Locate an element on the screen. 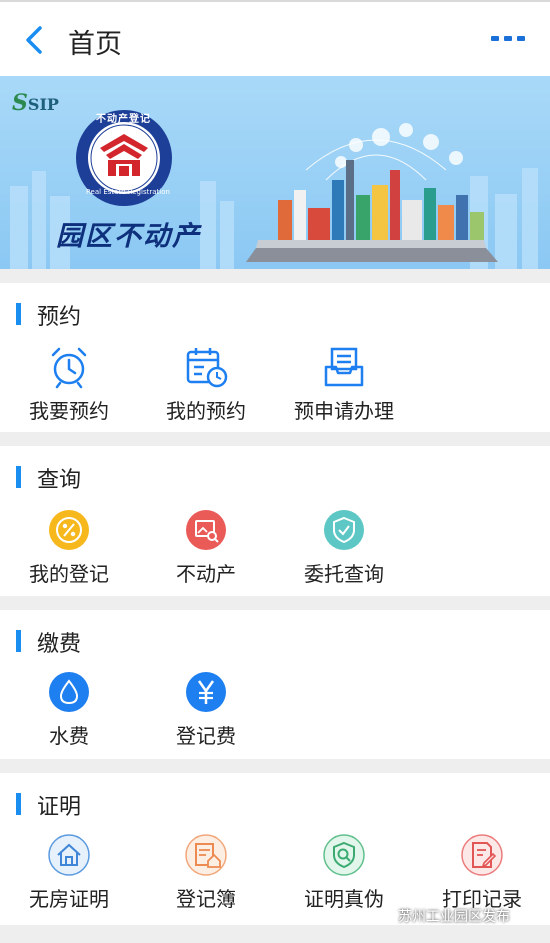 Image resolution: width=550 pixels, height=943 pixels. menu-item-registration-fee: 登记费 is located at coordinates (206, 709).